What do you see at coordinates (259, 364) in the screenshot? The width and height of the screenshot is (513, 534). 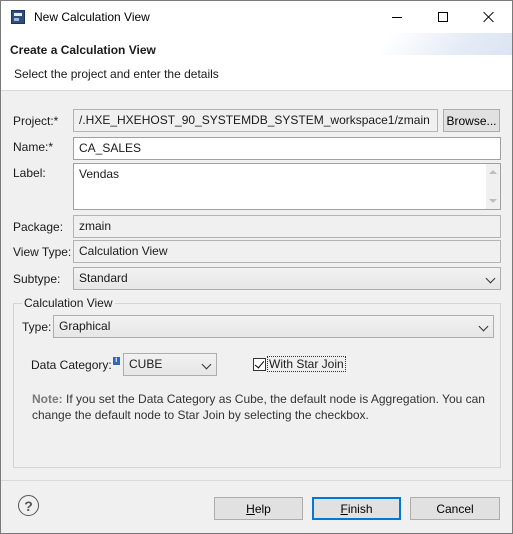 I see `star-join-checkbox` at bounding box center [259, 364].